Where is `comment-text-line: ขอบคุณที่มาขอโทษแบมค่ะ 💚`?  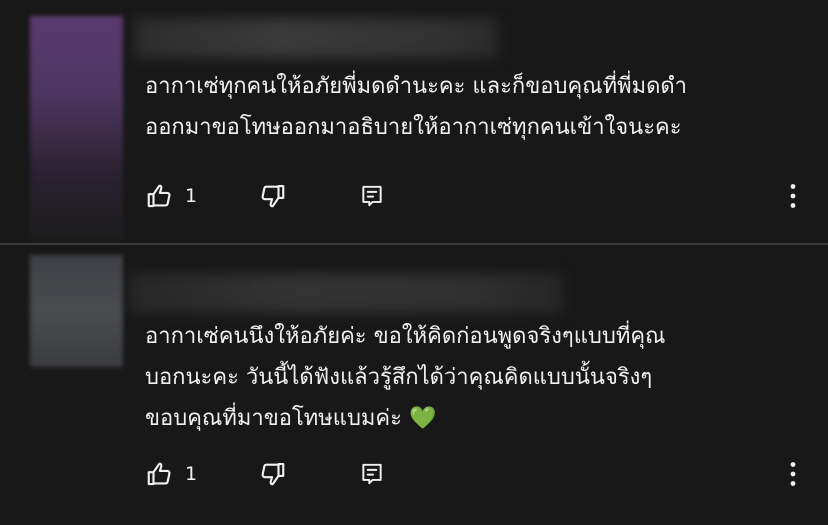 comment-text-line: ขอบคุณที่มาขอโทษแบมค่ะ 💚 is located at coordinates (291, 418).